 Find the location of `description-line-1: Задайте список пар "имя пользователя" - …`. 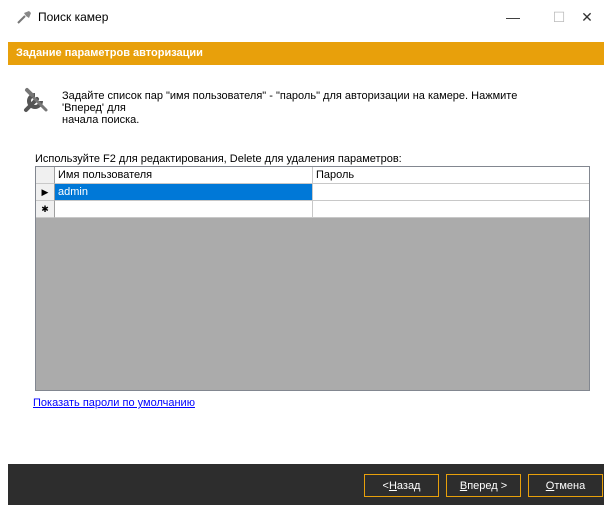

description-line-1: Задайте список пар "имя пользователя" - … is located at coordinates (290, 102).